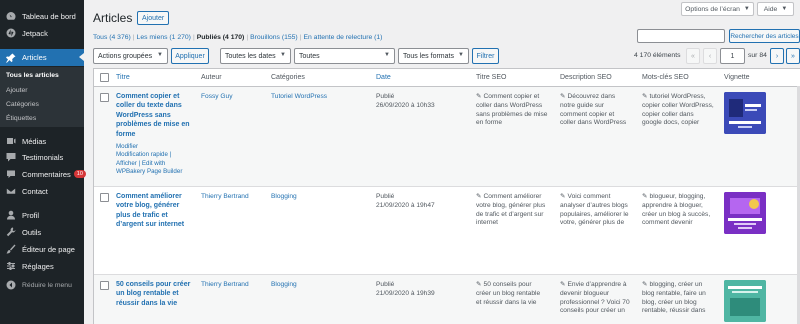 This screenshot has width=800, height=324. Describe the element at coordinates (157, 172) in the screenshot. I see `wpbakery-link: WPBakery Page Builder` at that location.